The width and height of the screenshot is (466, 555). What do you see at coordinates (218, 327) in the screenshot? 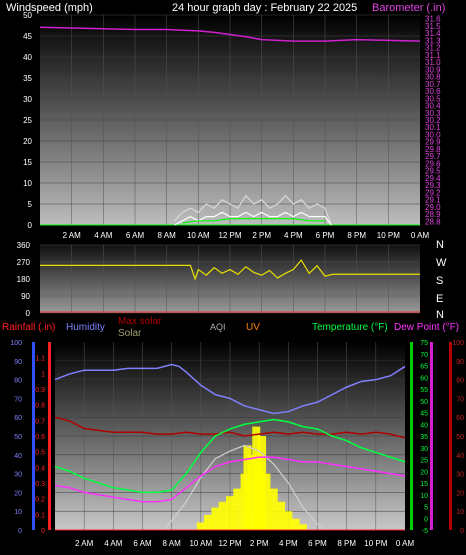
I see `legend-aqi: AQI` at bounding box center [218, 327].